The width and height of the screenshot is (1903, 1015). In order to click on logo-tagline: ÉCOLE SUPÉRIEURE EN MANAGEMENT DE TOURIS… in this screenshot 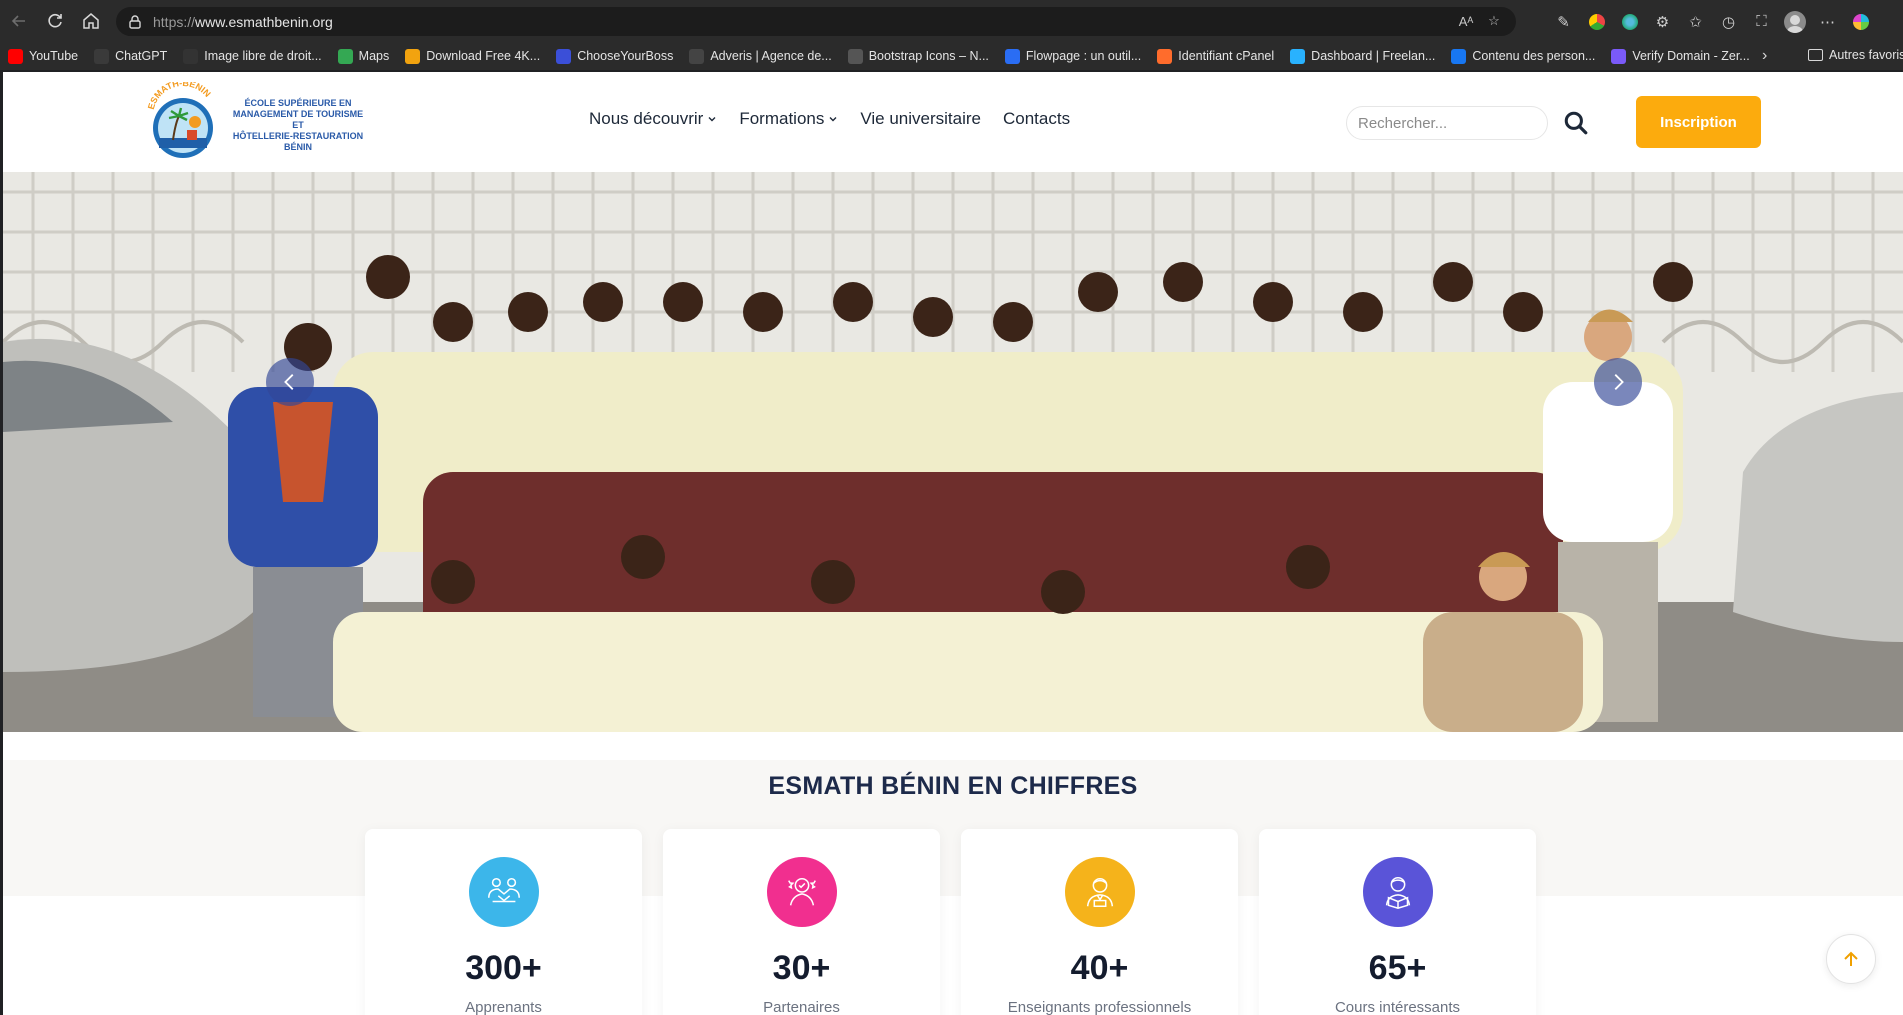, I will do `click(298, 125)`.